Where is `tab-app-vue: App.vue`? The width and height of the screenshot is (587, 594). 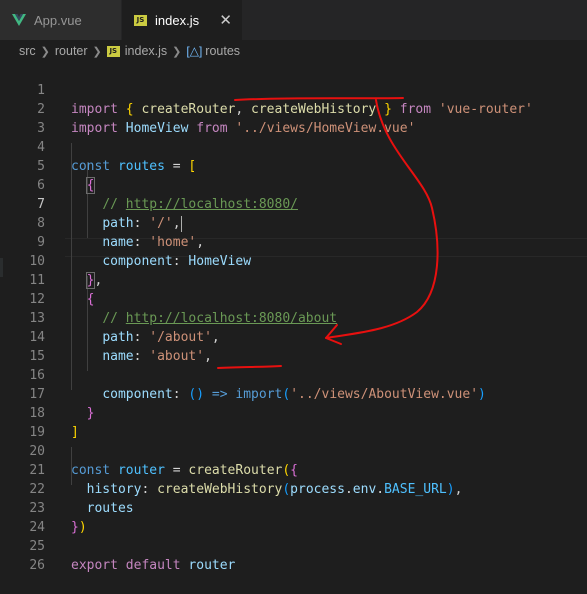 tab-app-vue: App.vue is located at coordinates (61, 20).